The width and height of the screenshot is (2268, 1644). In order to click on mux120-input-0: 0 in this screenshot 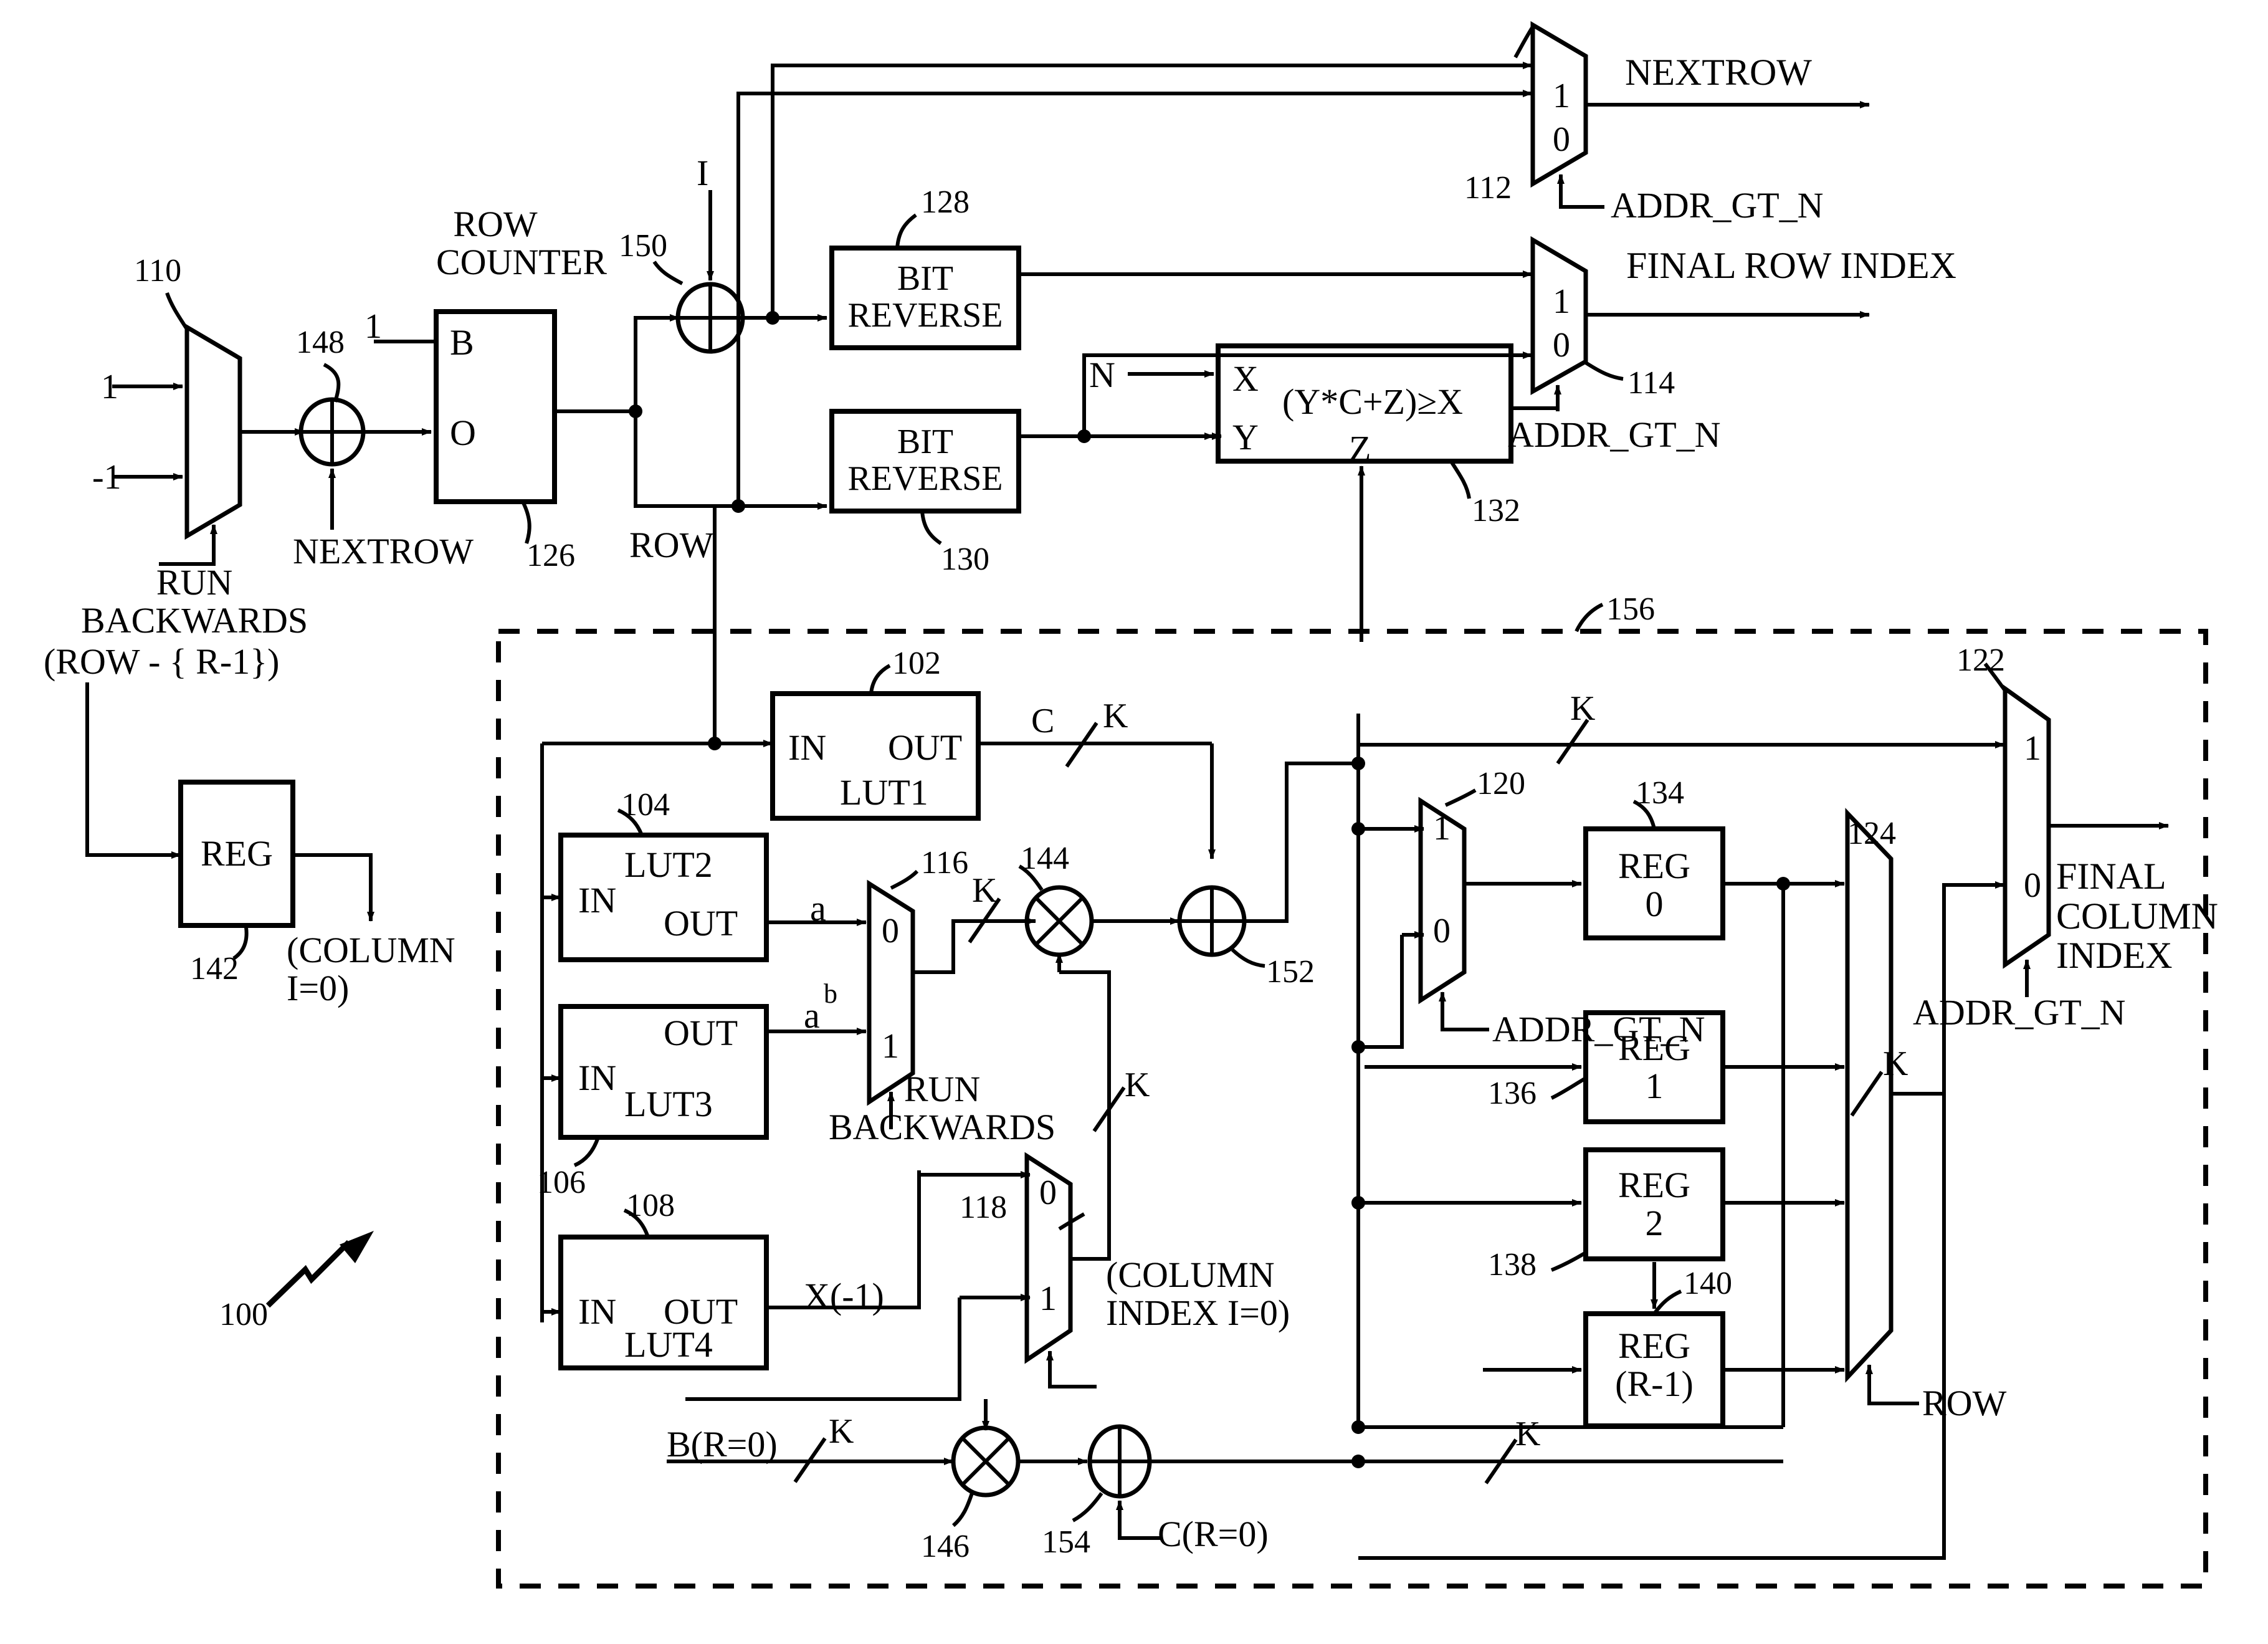, I will do `click(1442, 931)`.